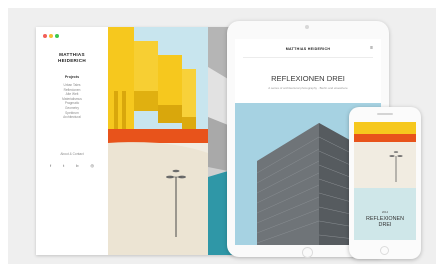 The image size is (443, 273). I want to click on tablet-home-button, so click(307, 252).